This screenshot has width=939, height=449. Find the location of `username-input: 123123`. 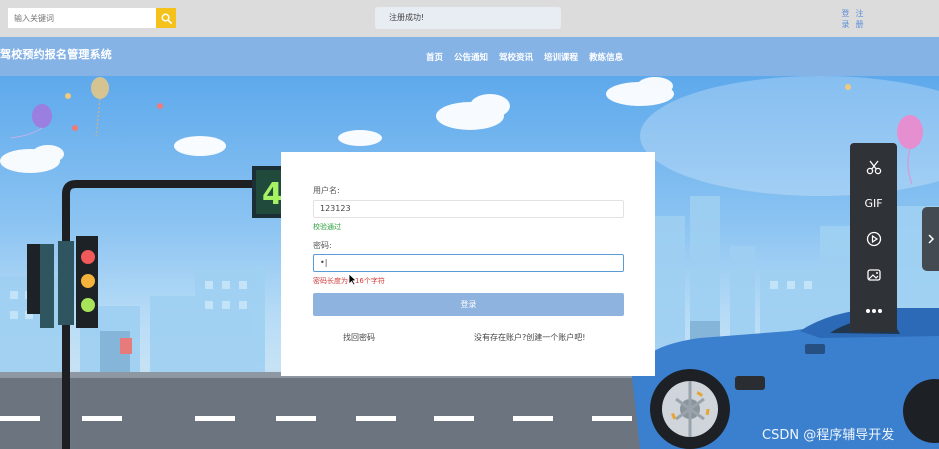

username-input: 123123 is located at coordinates (468, 209).